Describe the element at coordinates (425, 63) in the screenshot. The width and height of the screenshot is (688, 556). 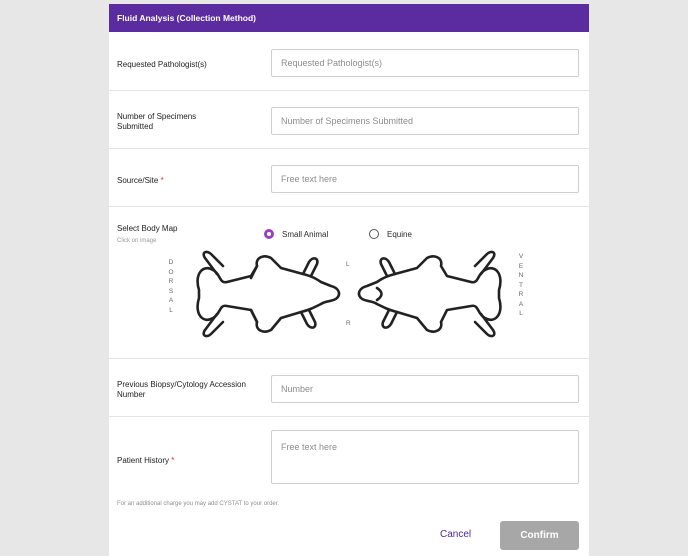
I see `pathologist-input: Requested Pathologist(s)` at that location.